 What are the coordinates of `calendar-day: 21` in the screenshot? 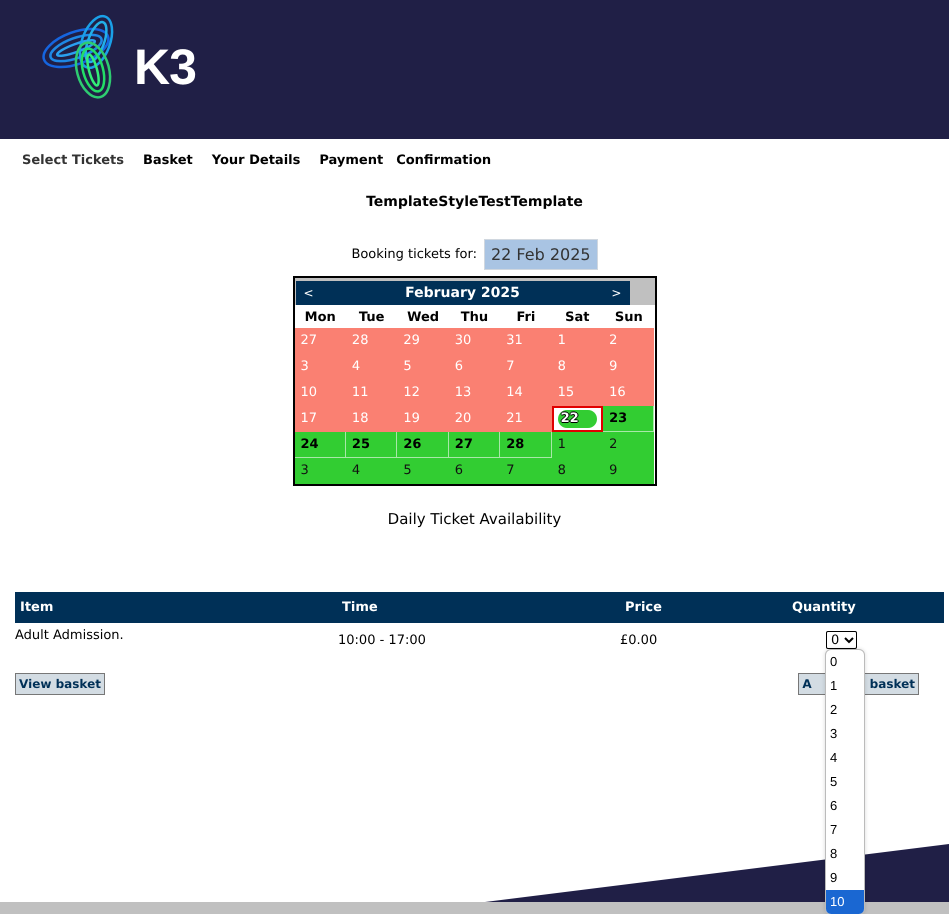 It's located at (526, 419).